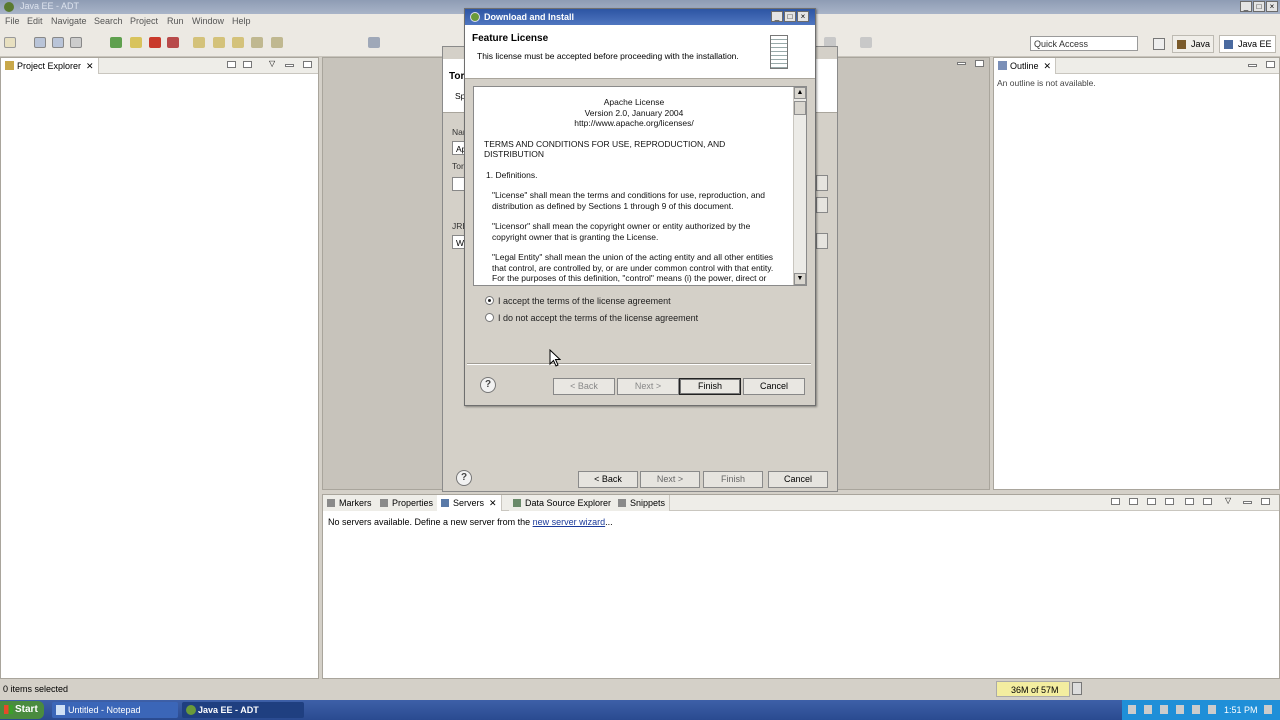  What do you see at coordinates (1077, 688) in the screenshot?
I see `garbage-collect-icon` at bounding box center [1077, 688].